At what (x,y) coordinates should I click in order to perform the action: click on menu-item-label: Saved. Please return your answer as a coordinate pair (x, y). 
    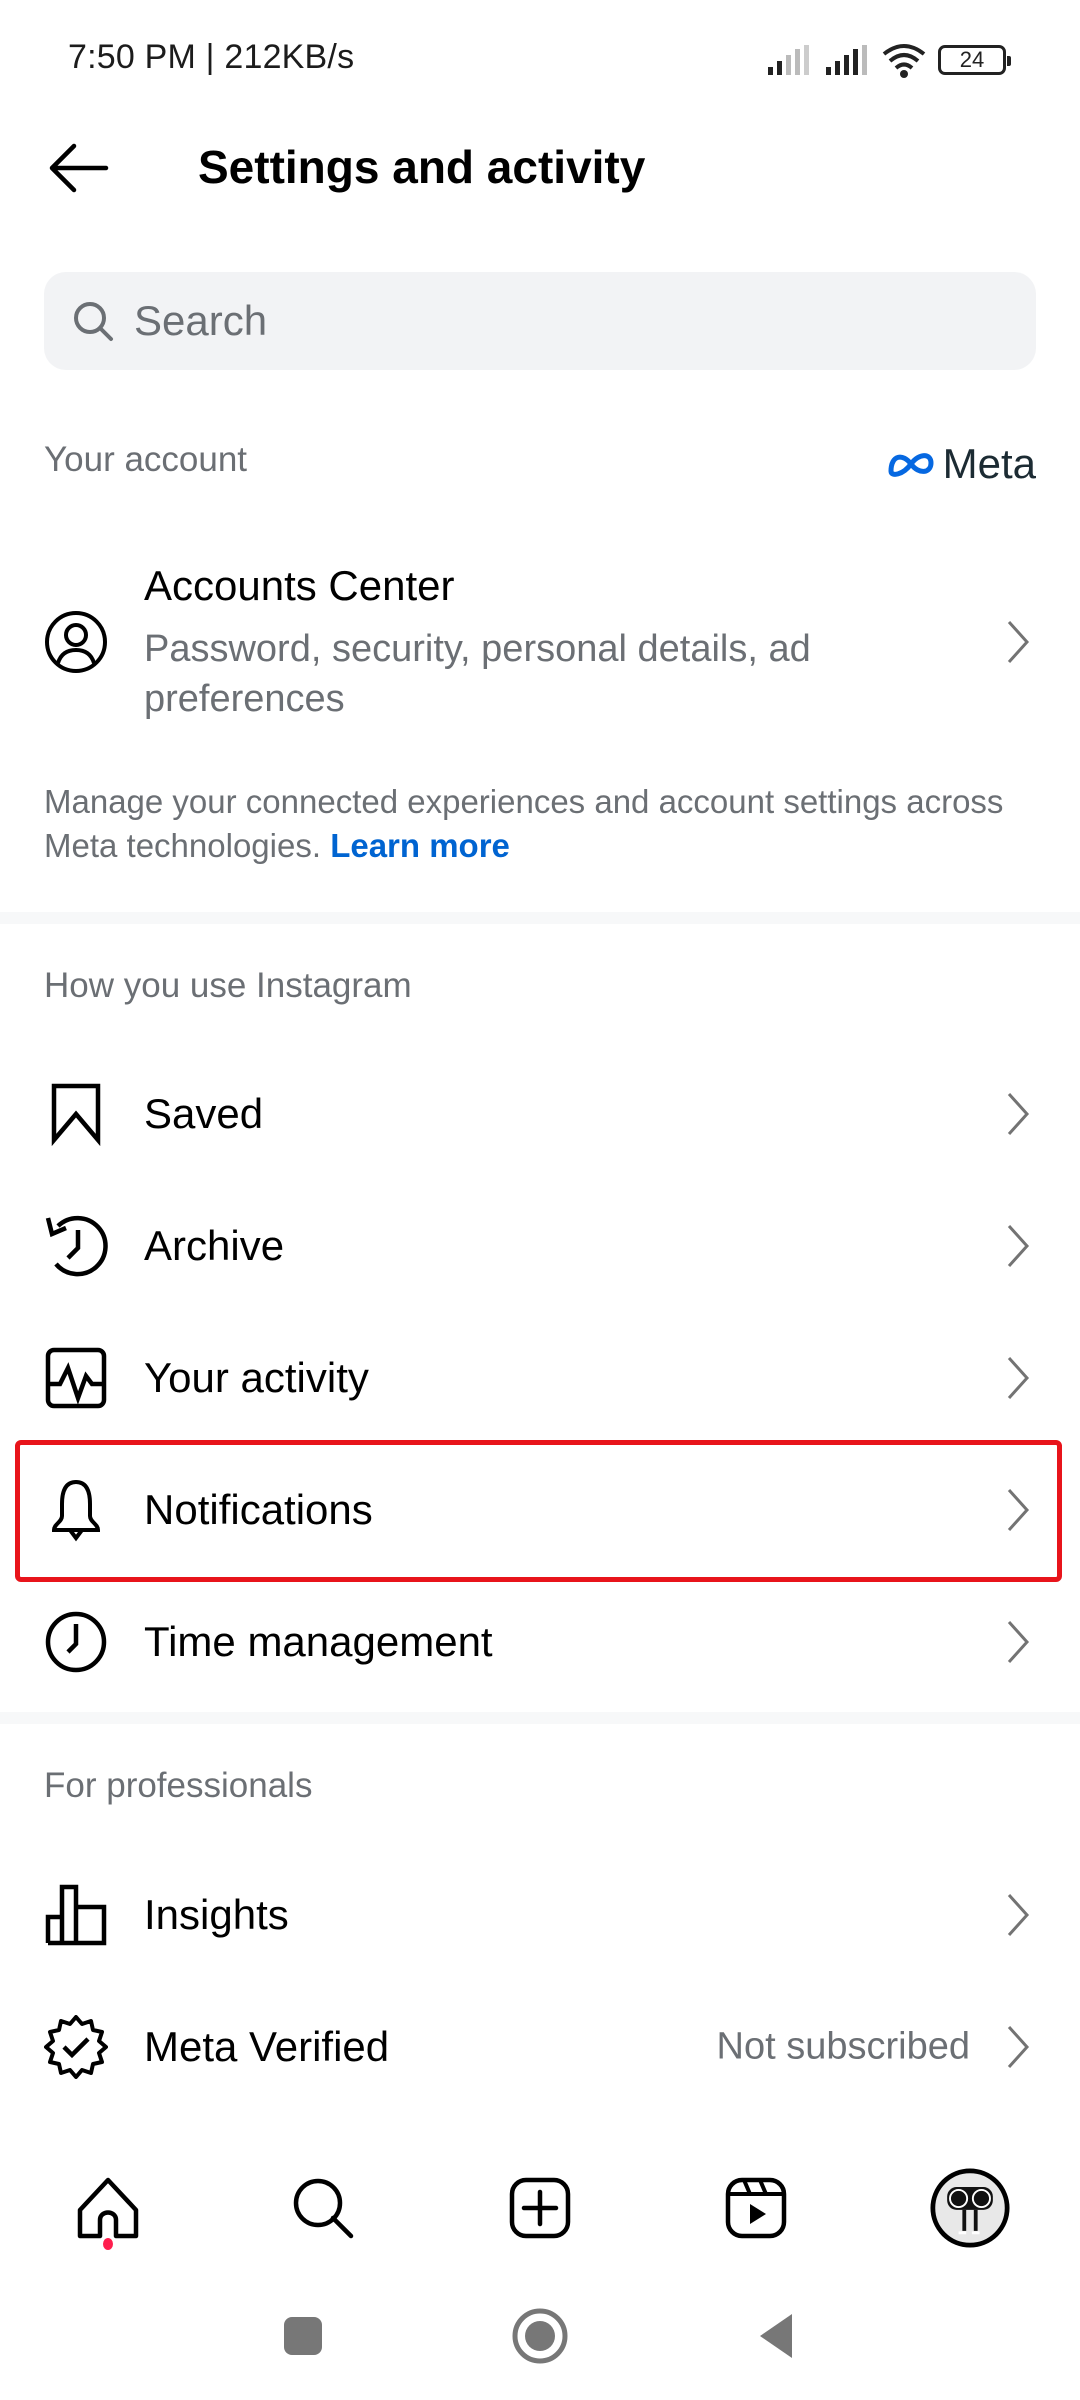
    Looking at the image, I should click on (204, 1113).